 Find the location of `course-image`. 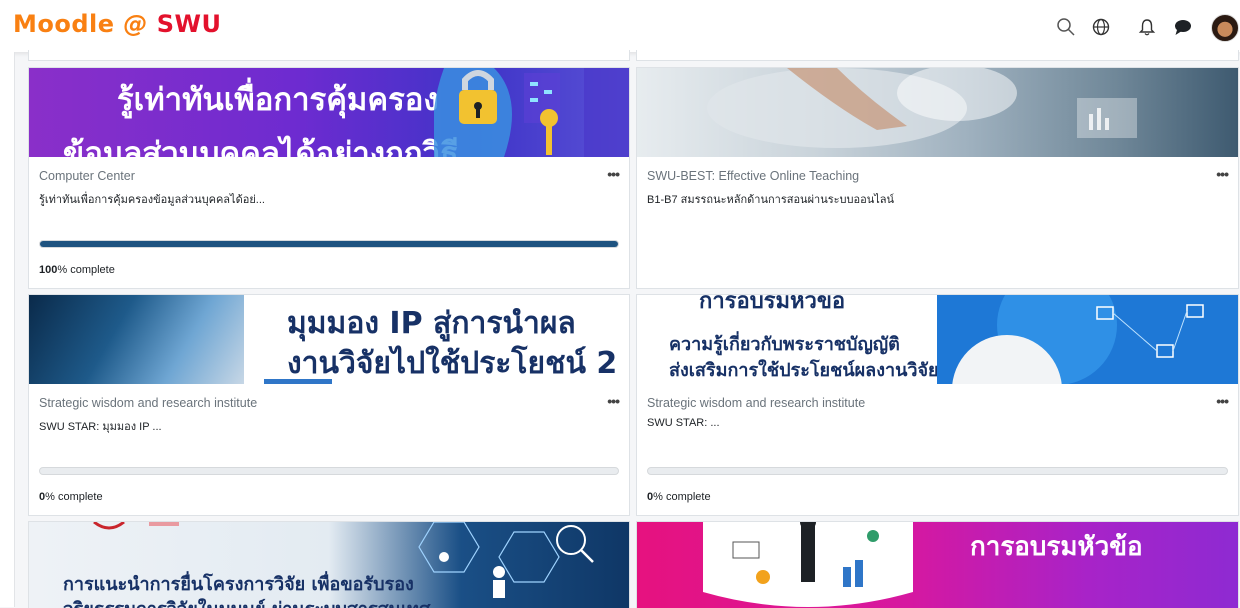

course-image is located at coordinates (937, 112).